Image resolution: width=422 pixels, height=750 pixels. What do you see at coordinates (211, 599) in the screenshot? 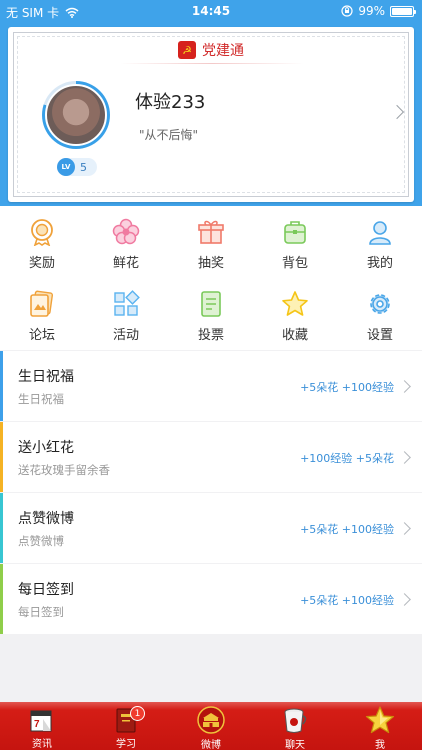
I see `task-daily-checkin: 每日签到 每日签到 +5朵花 +100经验` at bounding box center [211, 599].